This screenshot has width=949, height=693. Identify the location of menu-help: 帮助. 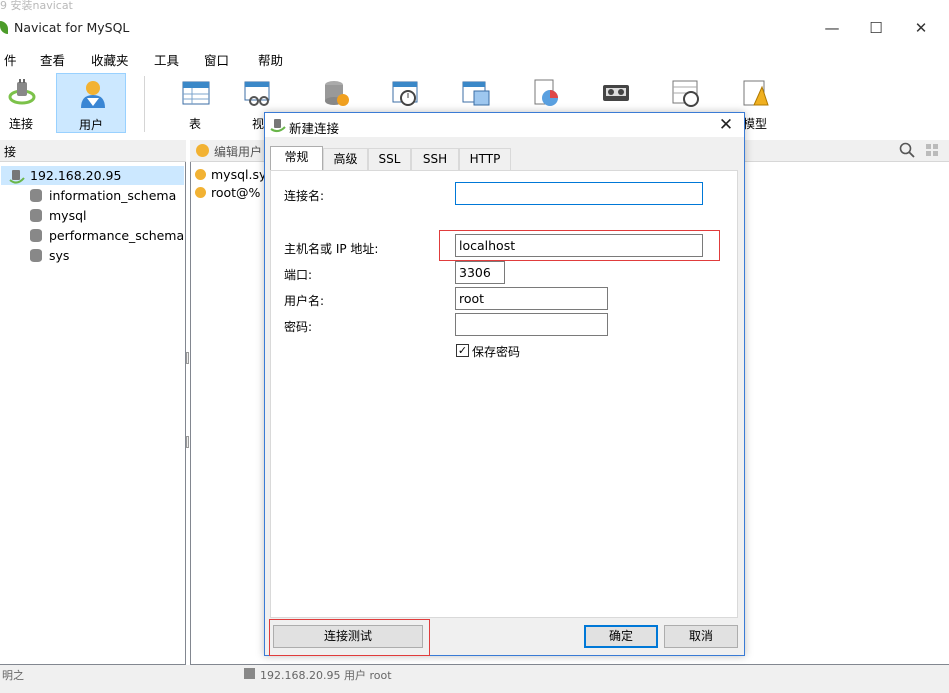
(270, 59).